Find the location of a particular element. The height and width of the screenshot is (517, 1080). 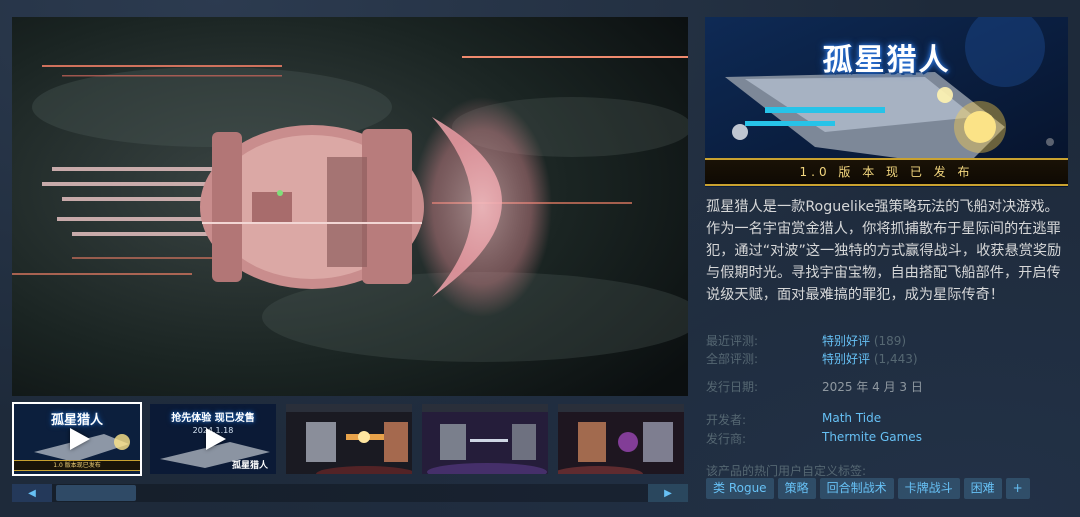

tag-list: 类 Rogue 策略 回合制战术 卡牌战斗 困难 + is located at coordinates (868, 488).